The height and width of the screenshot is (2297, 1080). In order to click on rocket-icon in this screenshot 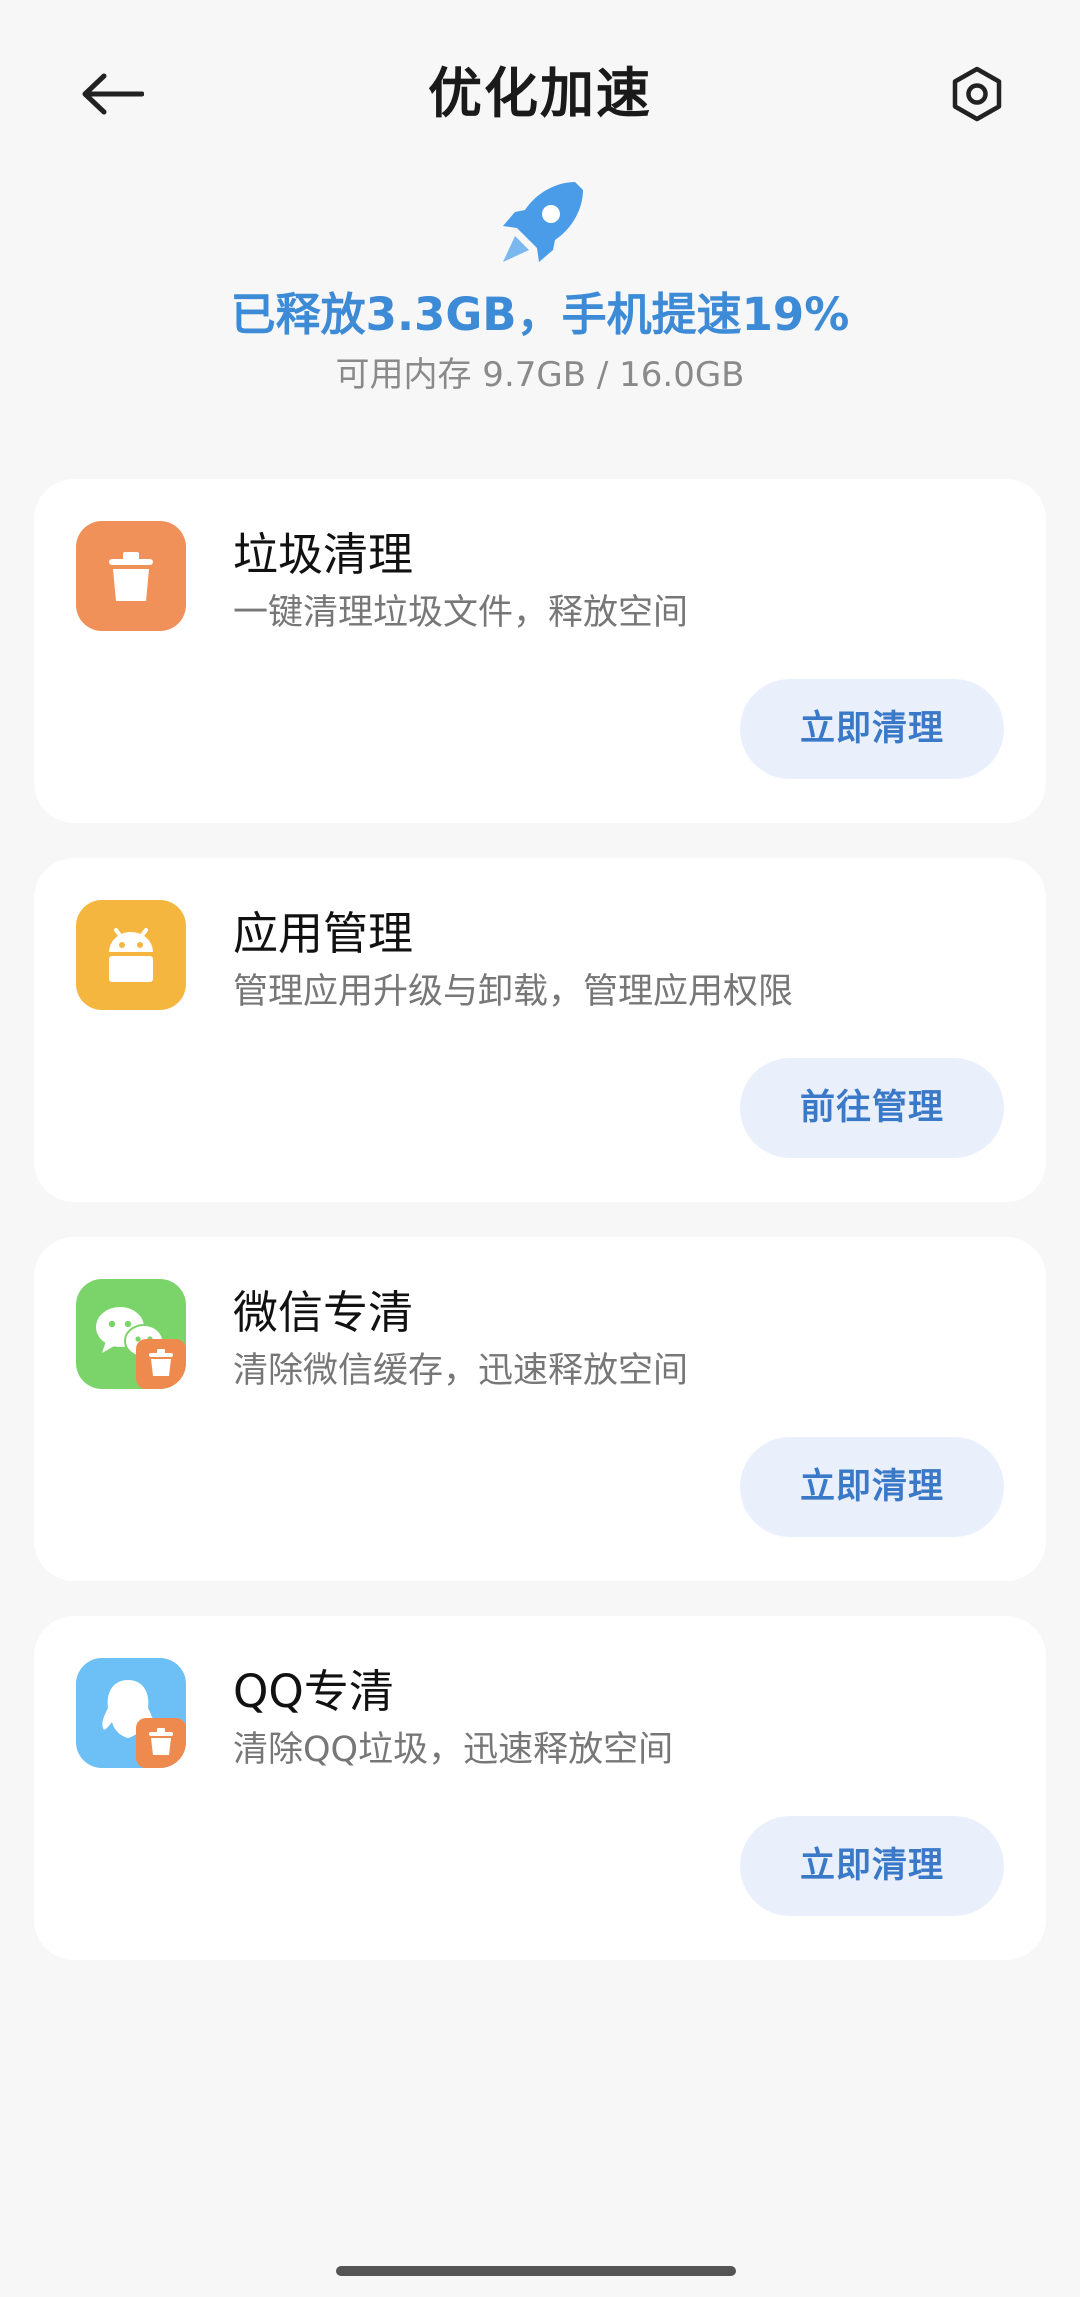, I will do `click(543, 222)`.